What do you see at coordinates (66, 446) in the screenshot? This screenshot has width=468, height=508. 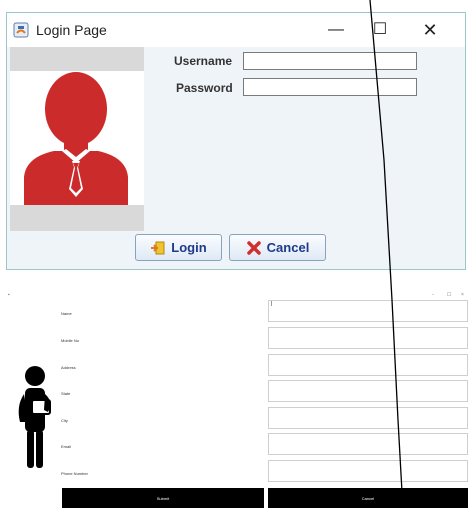 I see `email-label: Email` at bounding box center [66, 446].